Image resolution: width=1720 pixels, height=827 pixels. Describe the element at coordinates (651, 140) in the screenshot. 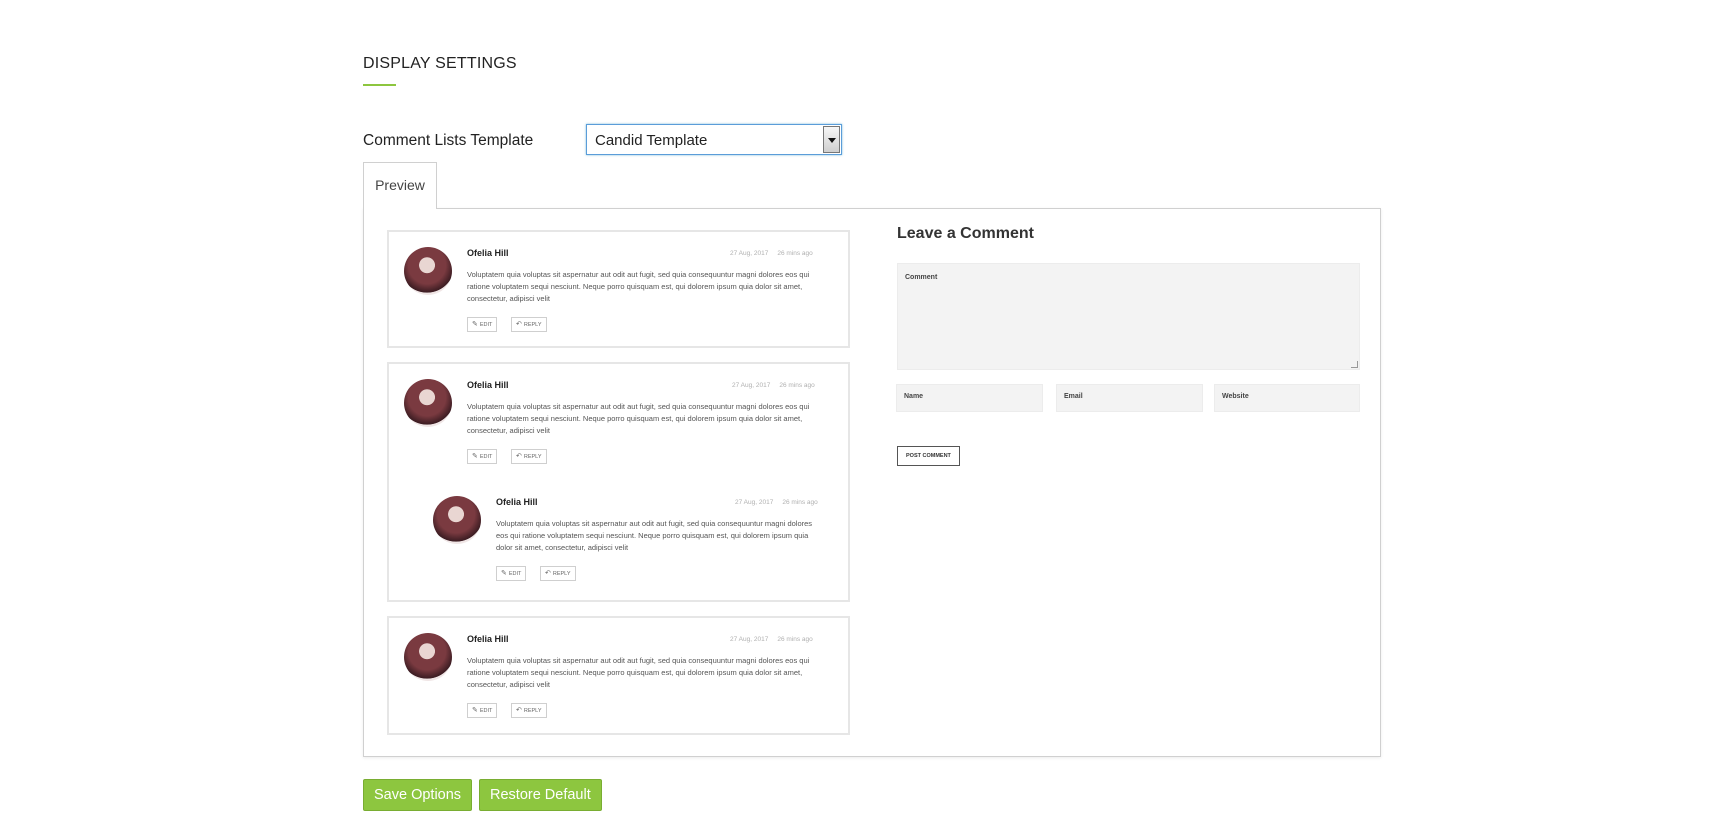

I see `template-select-value: Candid Template` at that location.